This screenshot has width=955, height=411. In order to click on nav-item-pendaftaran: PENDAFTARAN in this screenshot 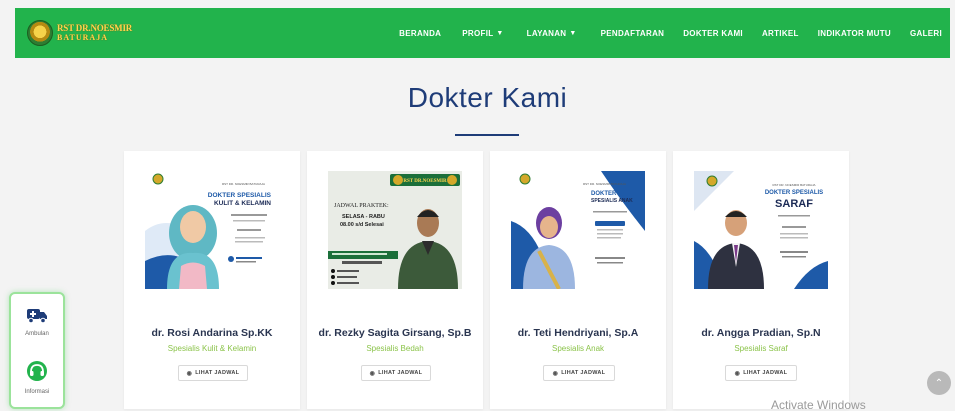, I will do `click(633, 33)`.